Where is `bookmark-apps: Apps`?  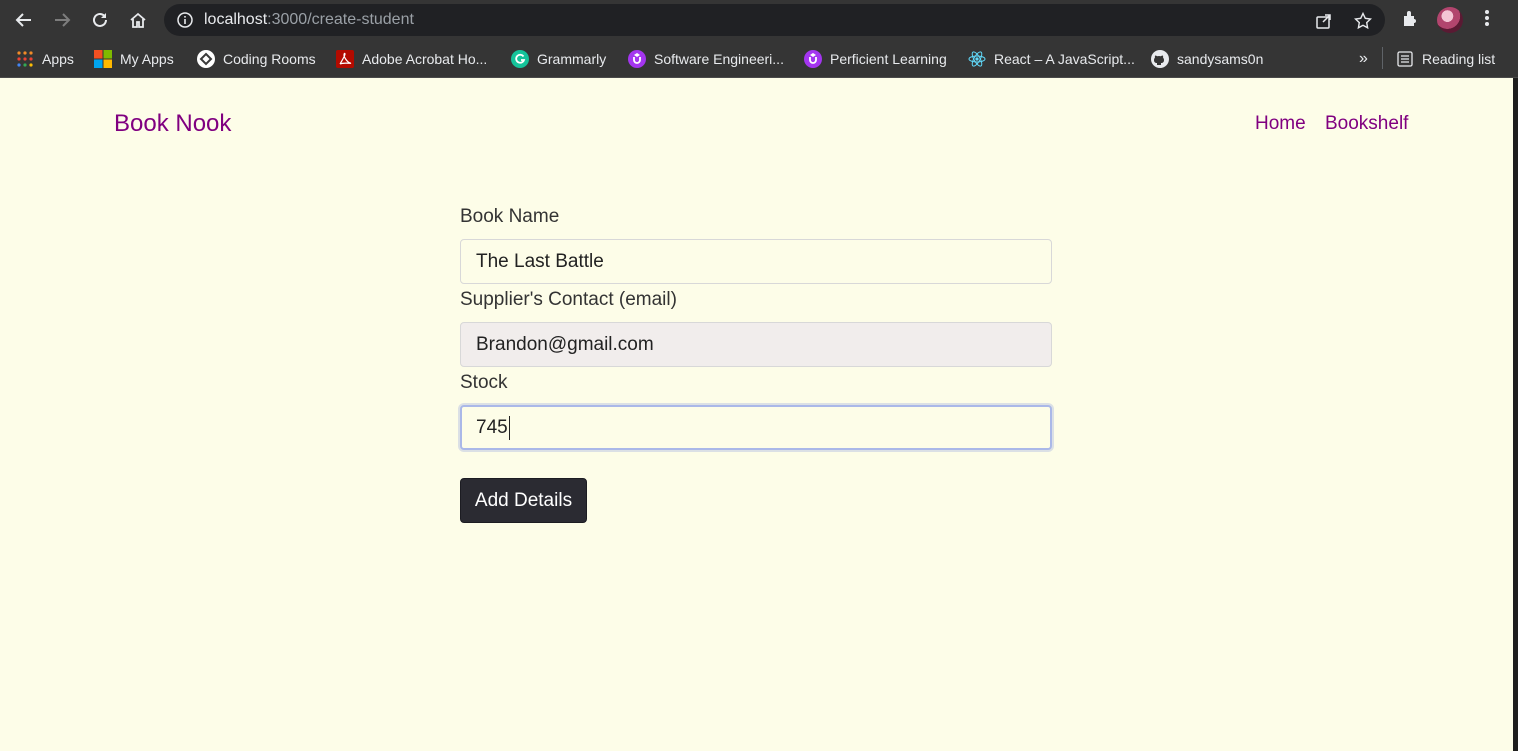 bookmark-apps: Apps is located at coordinates (45, 59).